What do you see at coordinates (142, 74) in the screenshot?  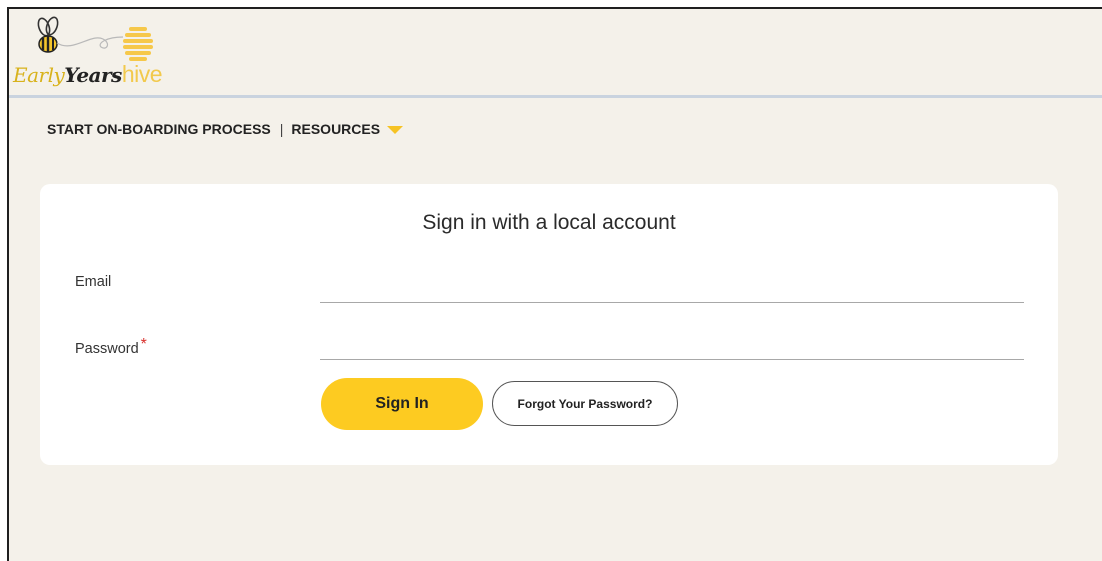 I see `logo-text-hive: hive` at bounding box center [142, 74].